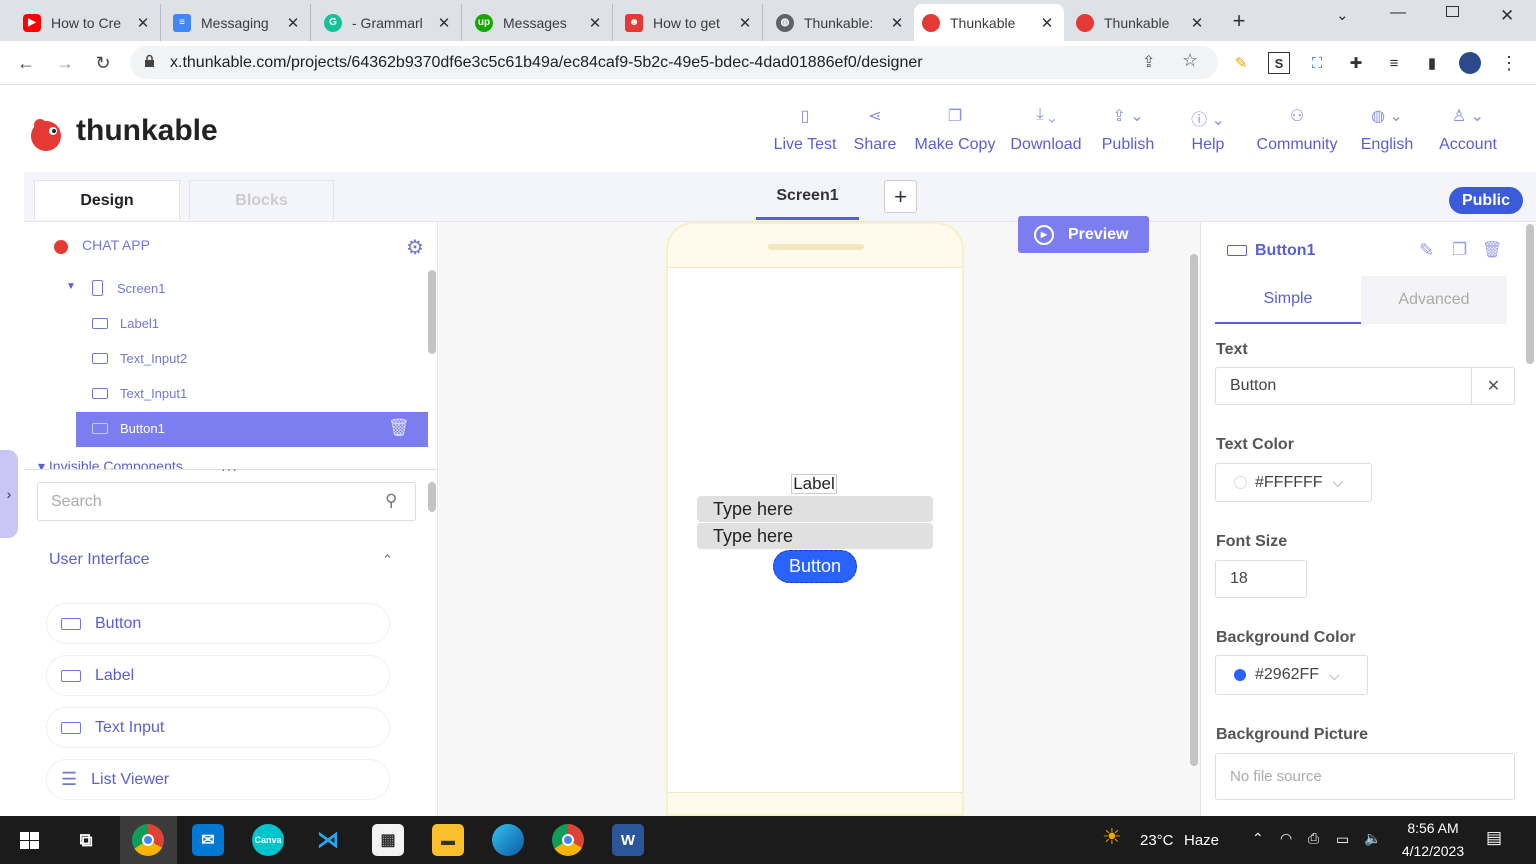  I want to click on windows-start-icon, so click(29, 840).